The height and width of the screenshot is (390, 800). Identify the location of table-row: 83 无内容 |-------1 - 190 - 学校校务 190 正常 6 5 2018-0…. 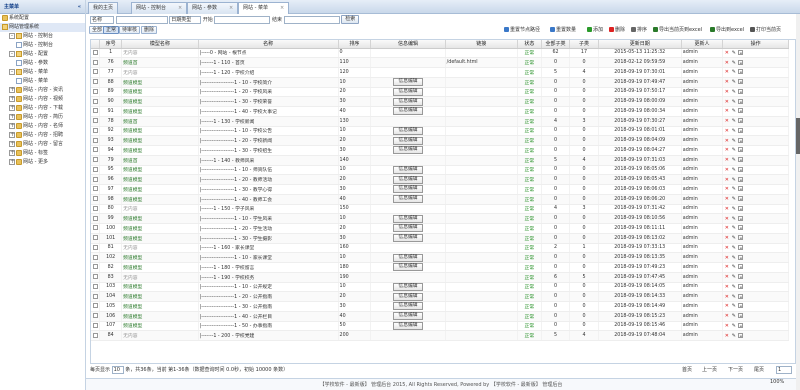
(440, 277).